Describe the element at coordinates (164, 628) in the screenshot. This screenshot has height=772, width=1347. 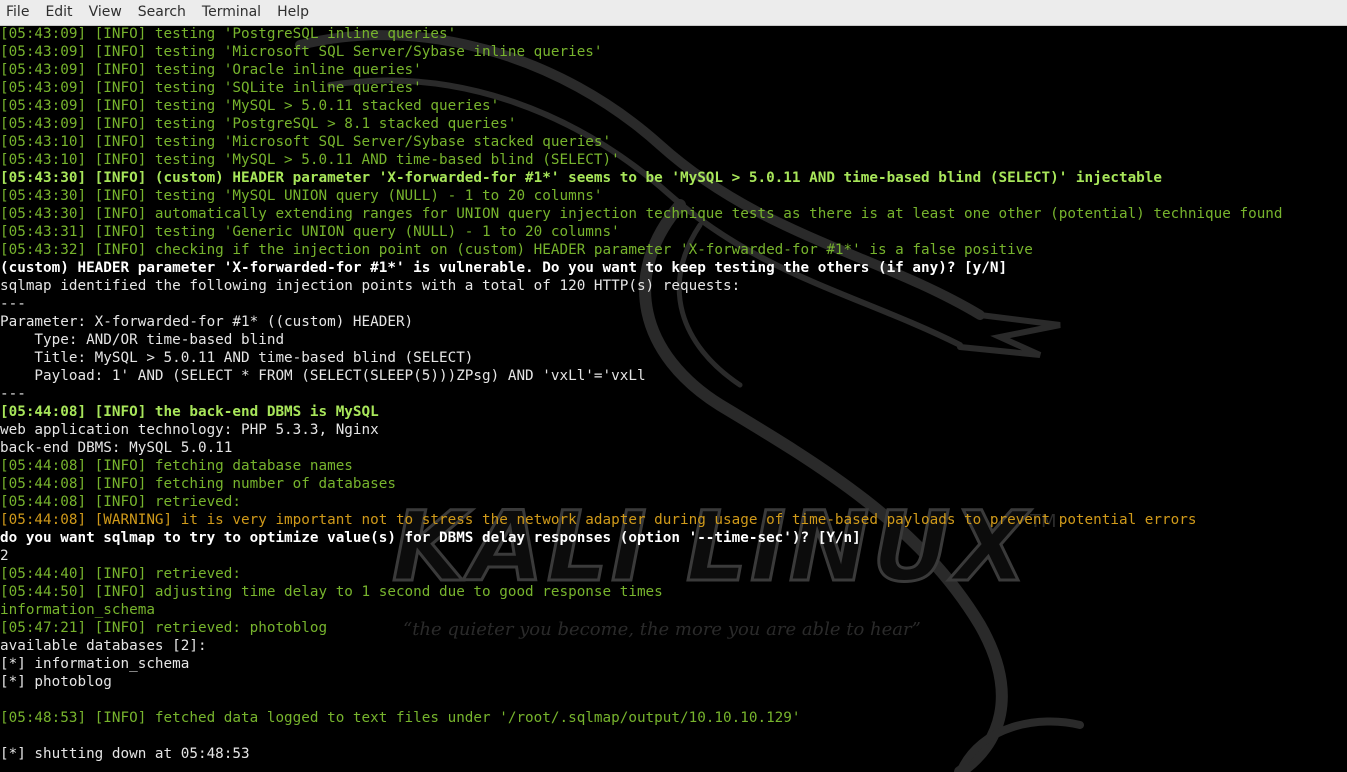
I see `terminal-line: [05:47:21] [INFO] retrieved: photoblog` at that location.